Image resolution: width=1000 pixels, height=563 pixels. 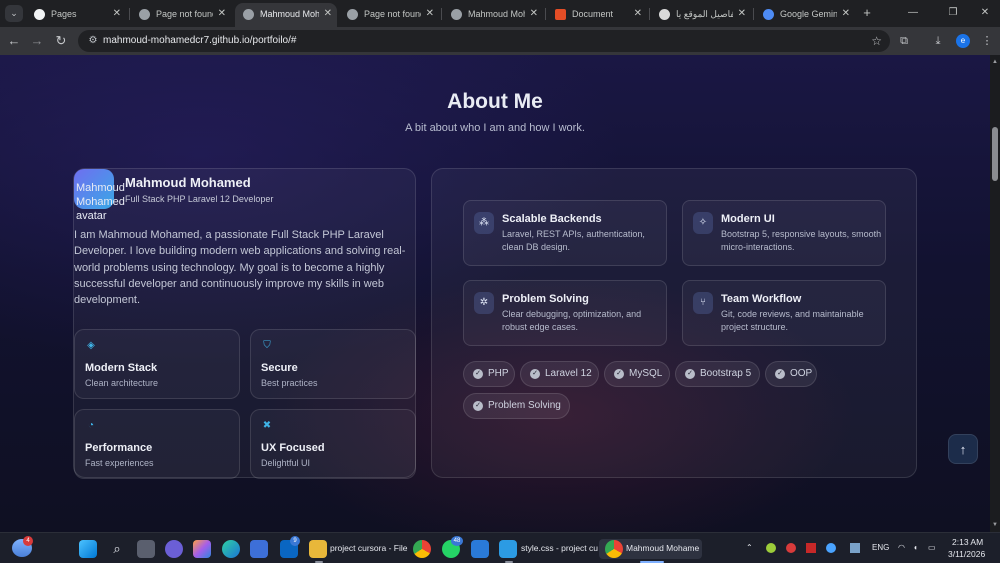 I want to click on tab-arabic-site: تفاصيل الموقع يا ✕, so click(x=701, y=15).